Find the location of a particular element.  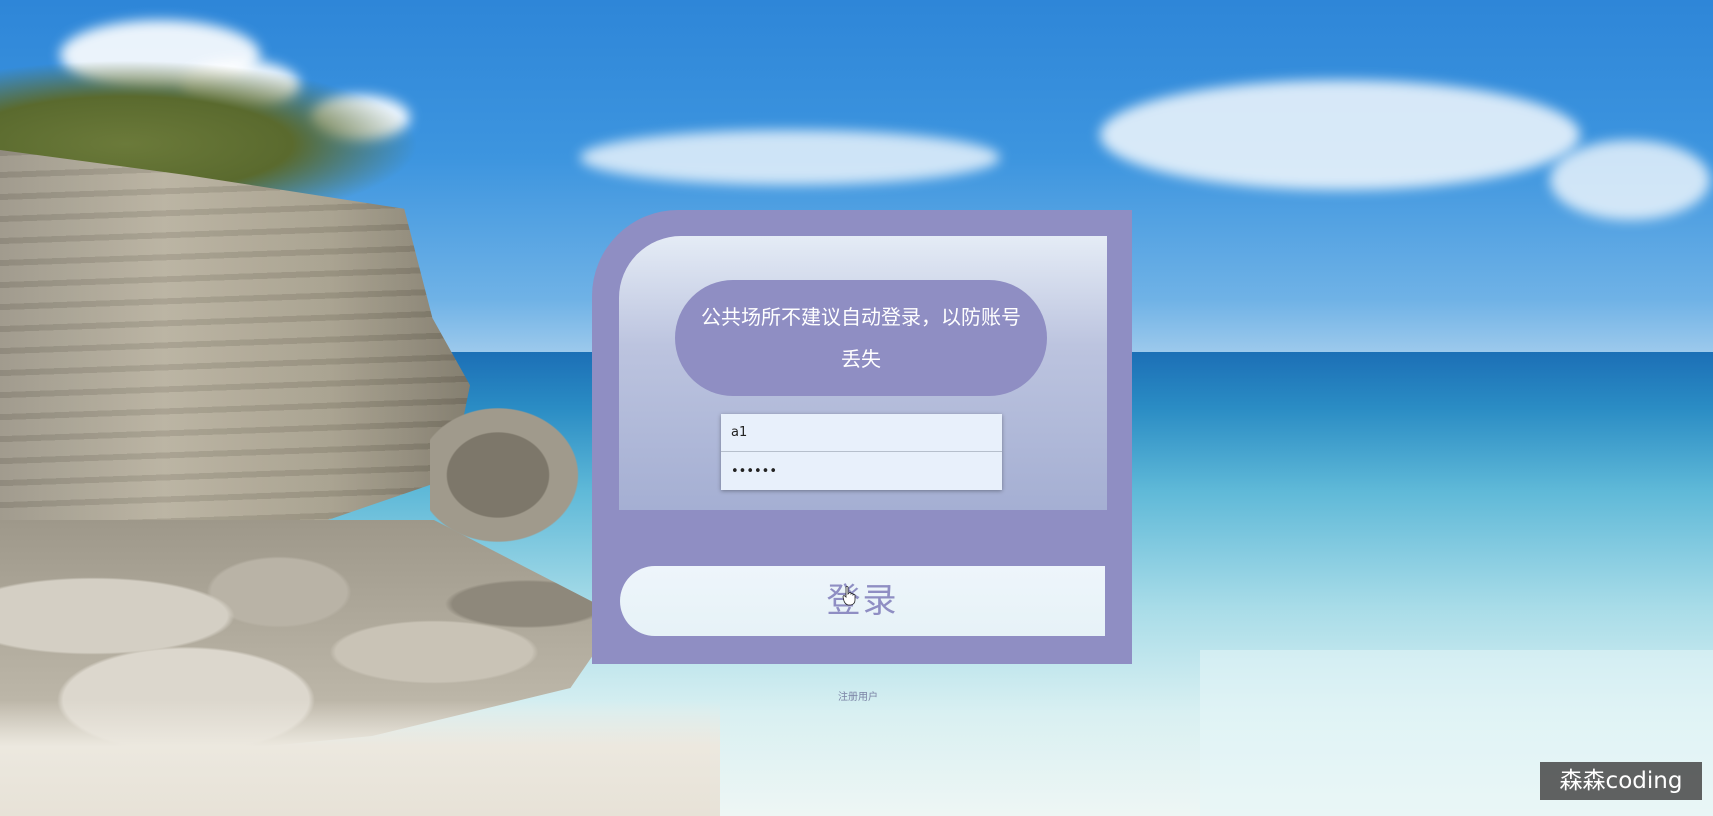

username-input is located at coordinates (861, 433).